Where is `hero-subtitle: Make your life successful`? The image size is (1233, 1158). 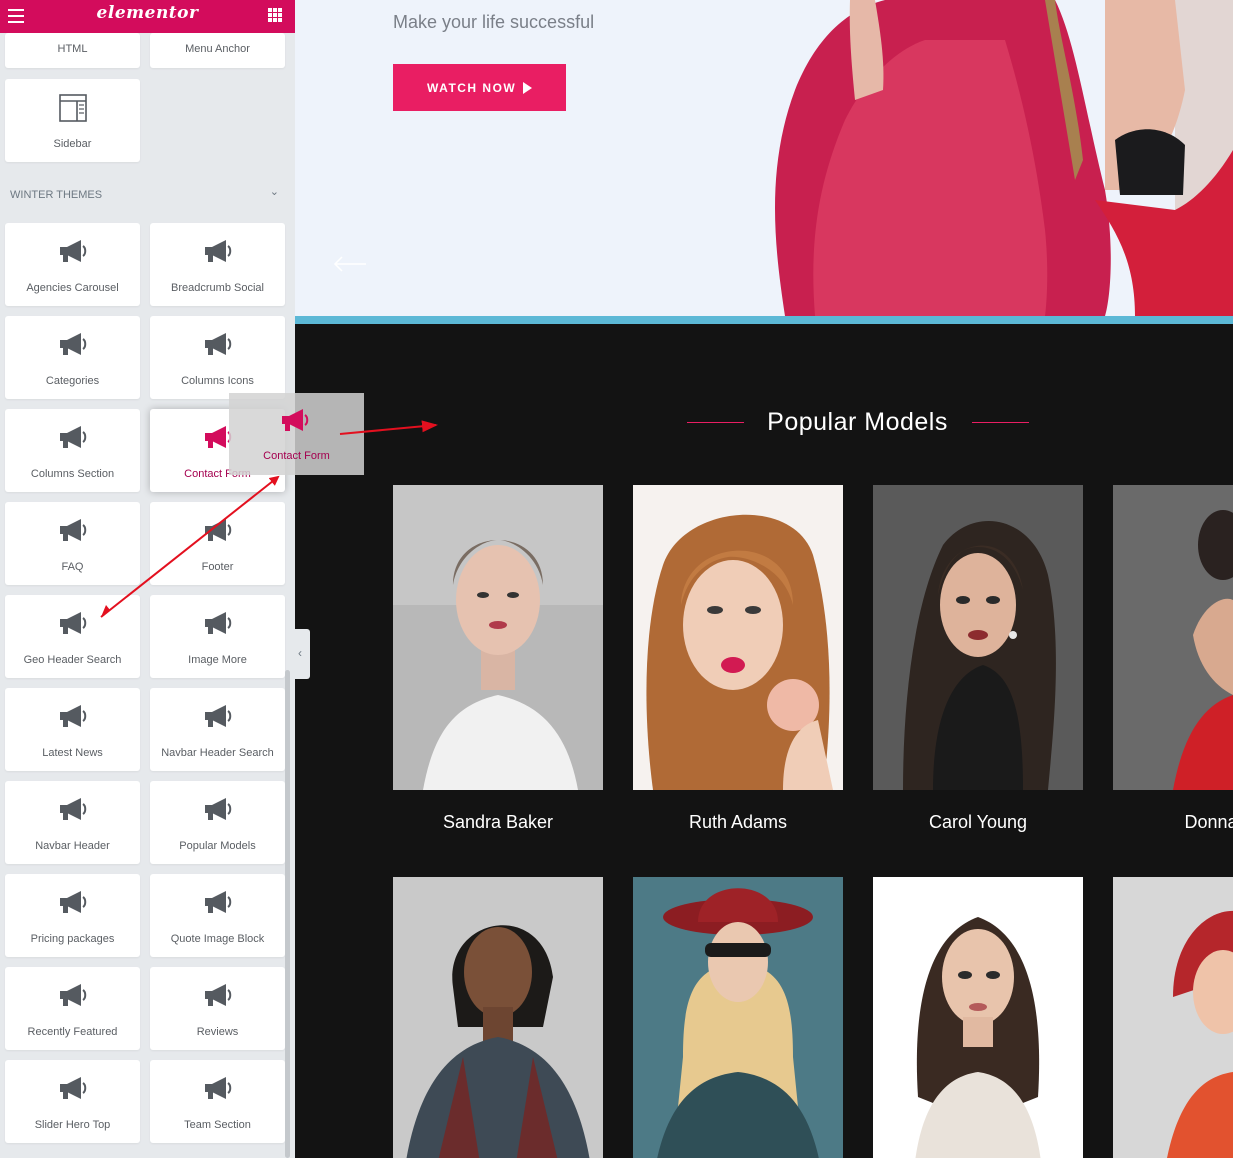 hero-subtitle: Make your life successful is located at coordinates (494, 22).